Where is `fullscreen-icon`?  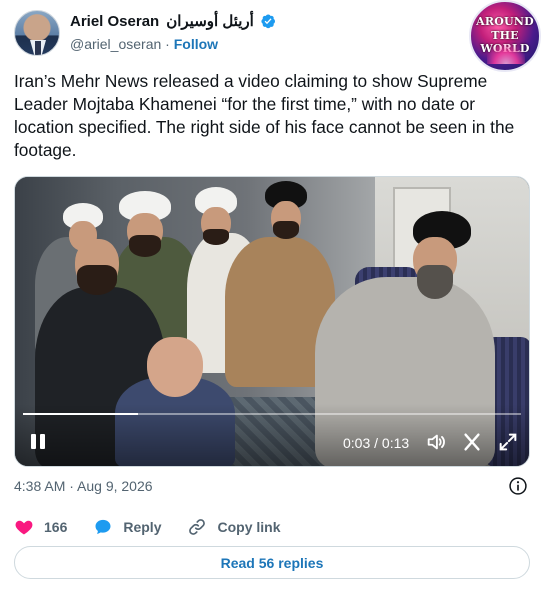 fullscreen-icon is located at coordinates (508, 442).